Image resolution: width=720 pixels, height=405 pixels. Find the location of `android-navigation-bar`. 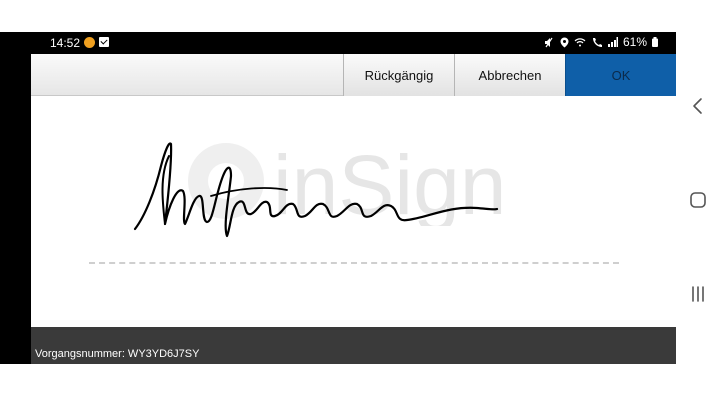

android-navigation-bar is located at coordinates (698, 198).